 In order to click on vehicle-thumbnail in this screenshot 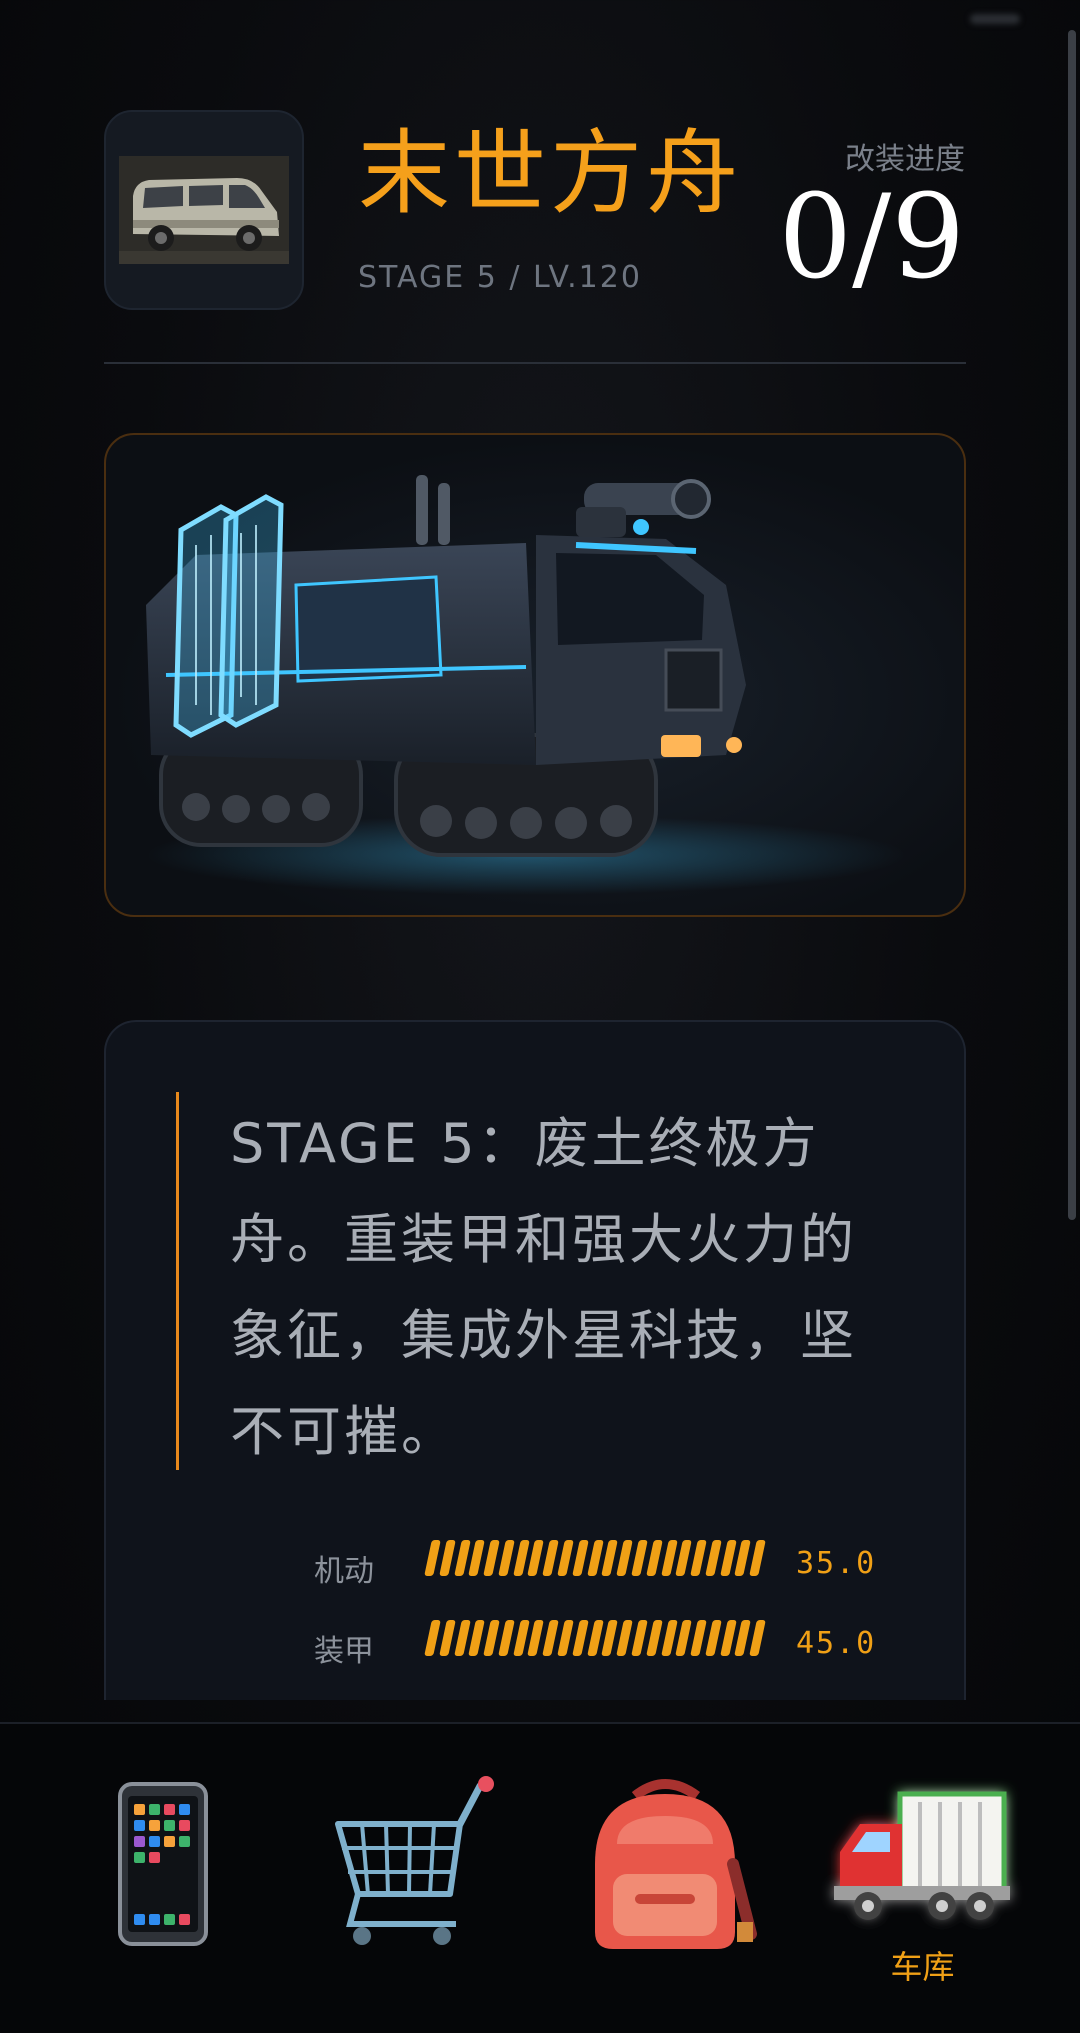, I will do `click(204, 210)`.